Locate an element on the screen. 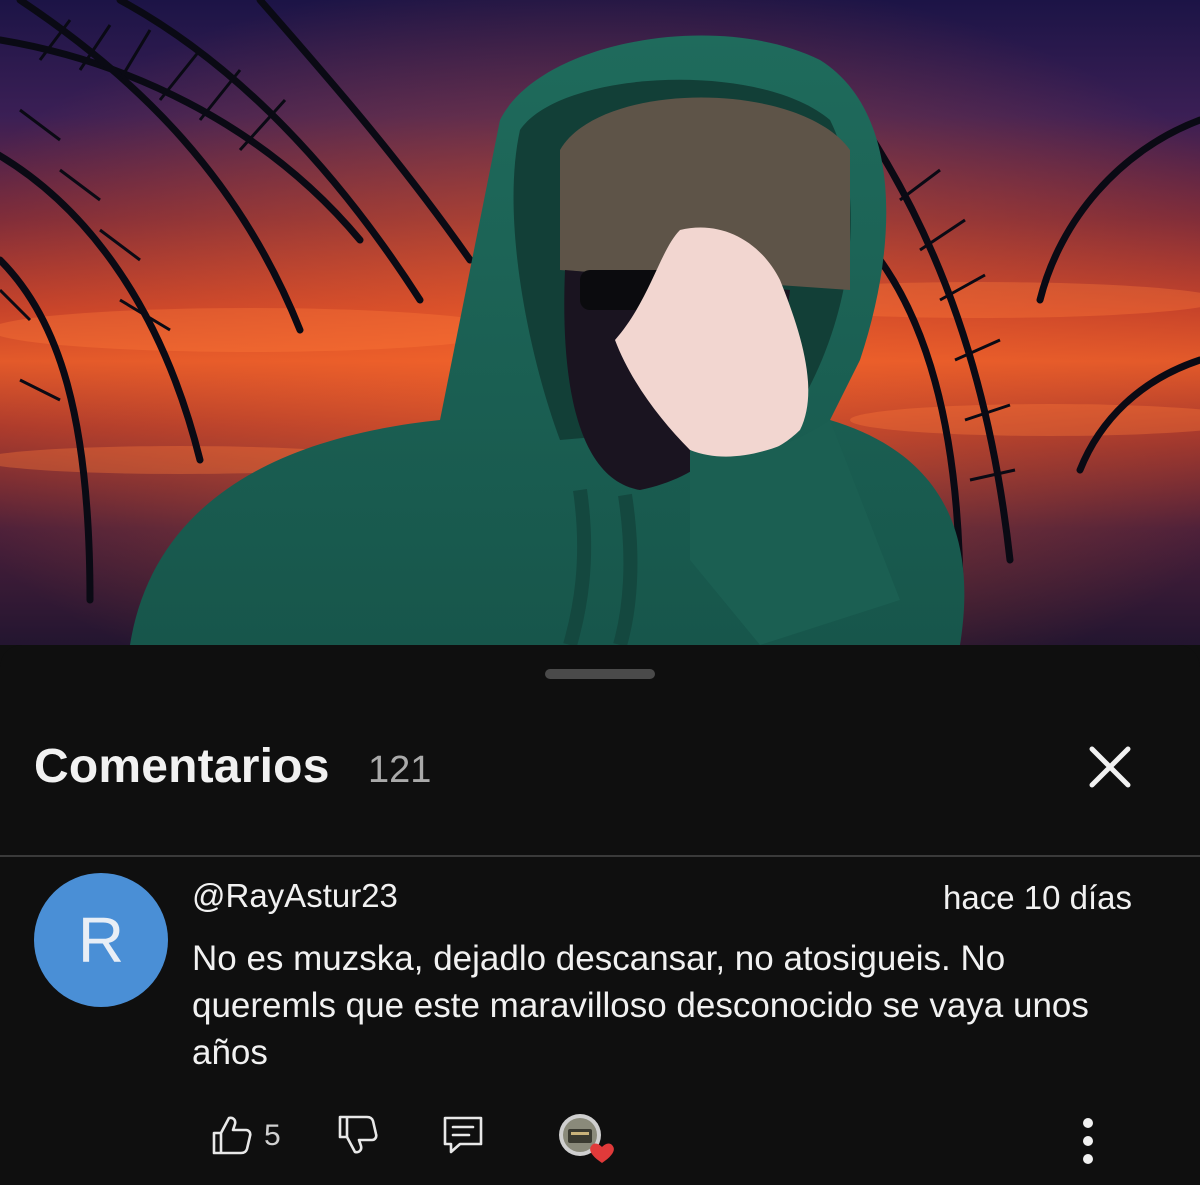 Image resolution: width=1200 pixels, height=1185 pixels. reply-icon is located at coordinates (463, 1135).